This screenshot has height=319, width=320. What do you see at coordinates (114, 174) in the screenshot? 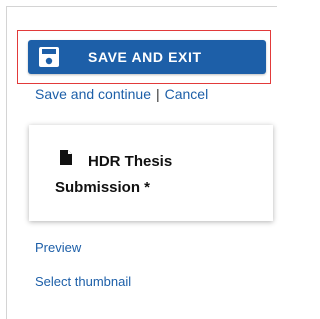
I see `card-title: HDR Thesis Submission *` at bounding box center [114, 174].